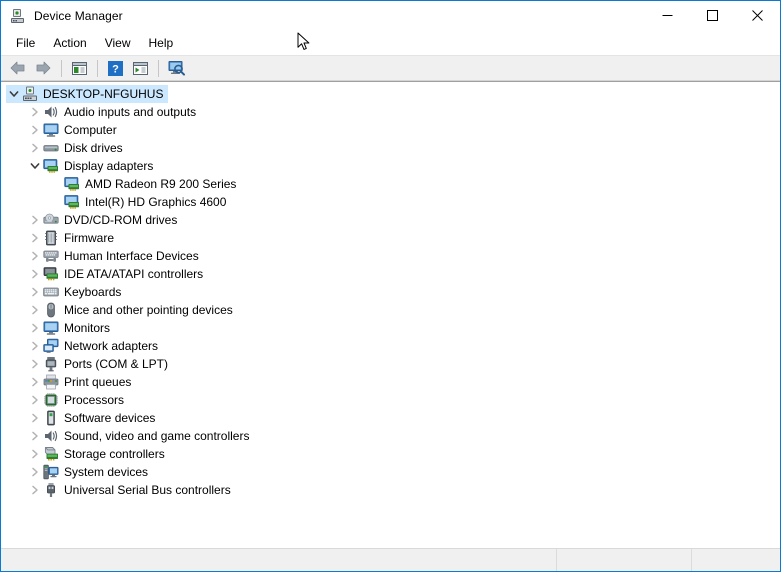 This screenshot has height=572, width=781. I want to click on tree-node-system-devices: System devices, so click(390, 472).